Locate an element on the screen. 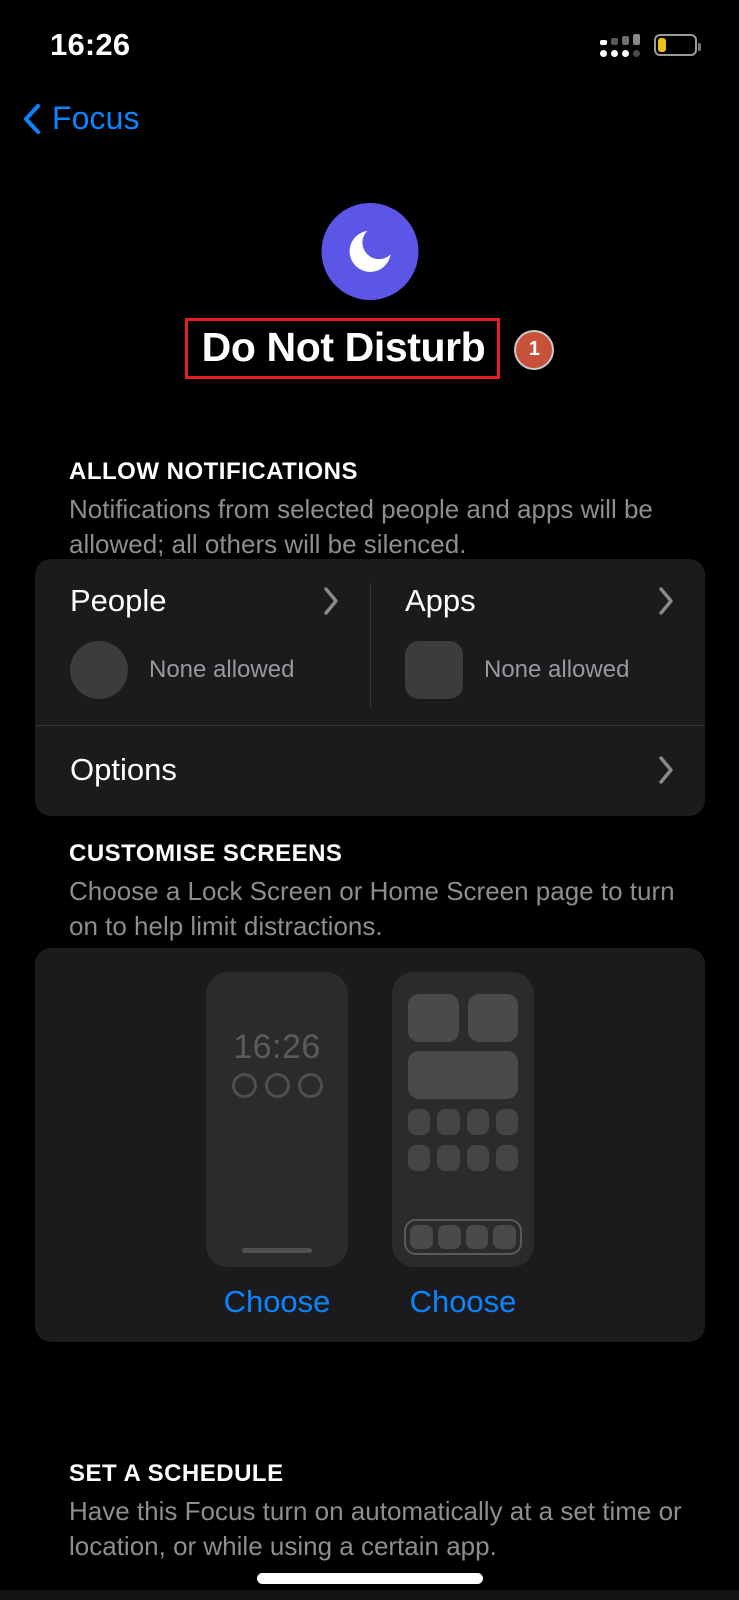  widget-wide-icon is located at coordinates (463, 1075).